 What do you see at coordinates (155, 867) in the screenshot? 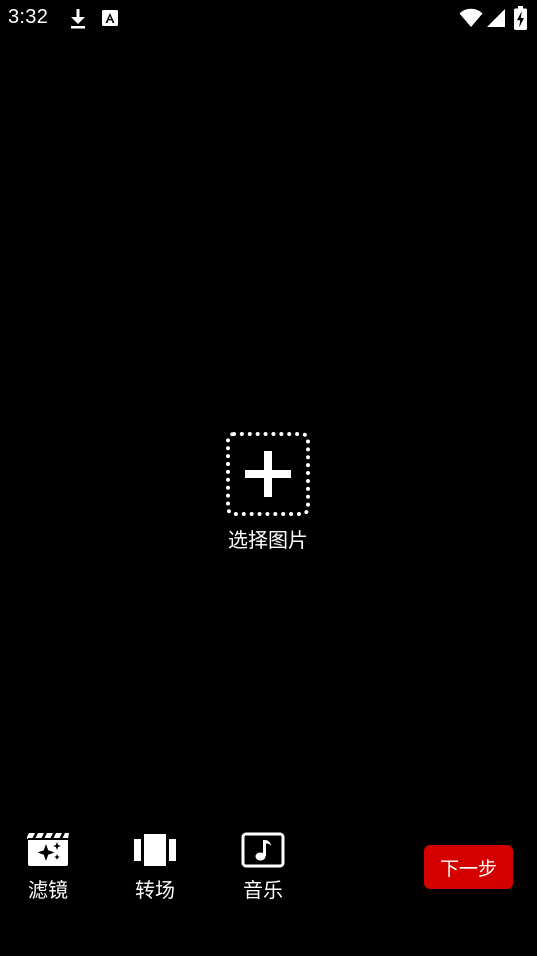
I see `transition-button: 转场` at bounding box center [155, 867].